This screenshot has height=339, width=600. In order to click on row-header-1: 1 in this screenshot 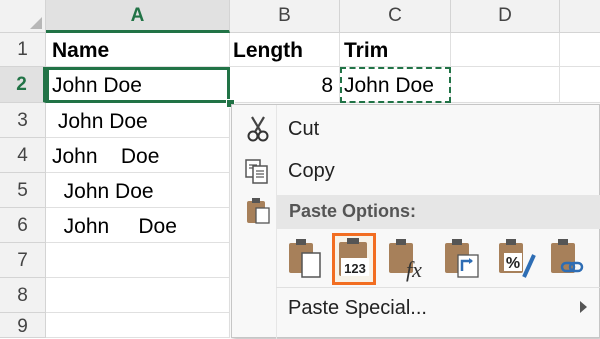, I will do `click(23, 50)`.